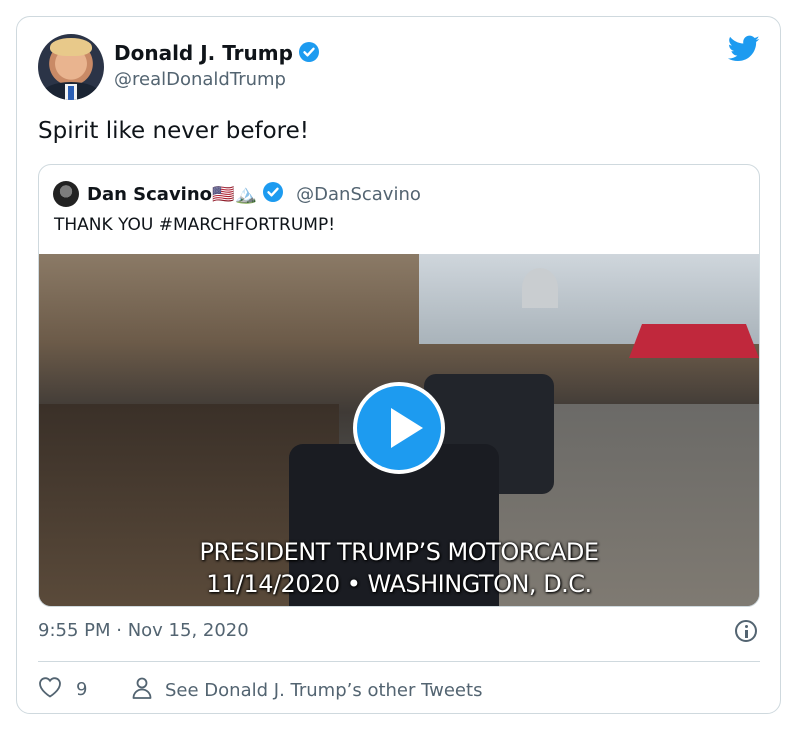 The height and width of the screenshot is (732, 799). Describe the element at coordinates (399, 584) in the screenshot. I see `video-caption-line2: 11/14/2020 • WASHINGTON, D.C.` at that location.